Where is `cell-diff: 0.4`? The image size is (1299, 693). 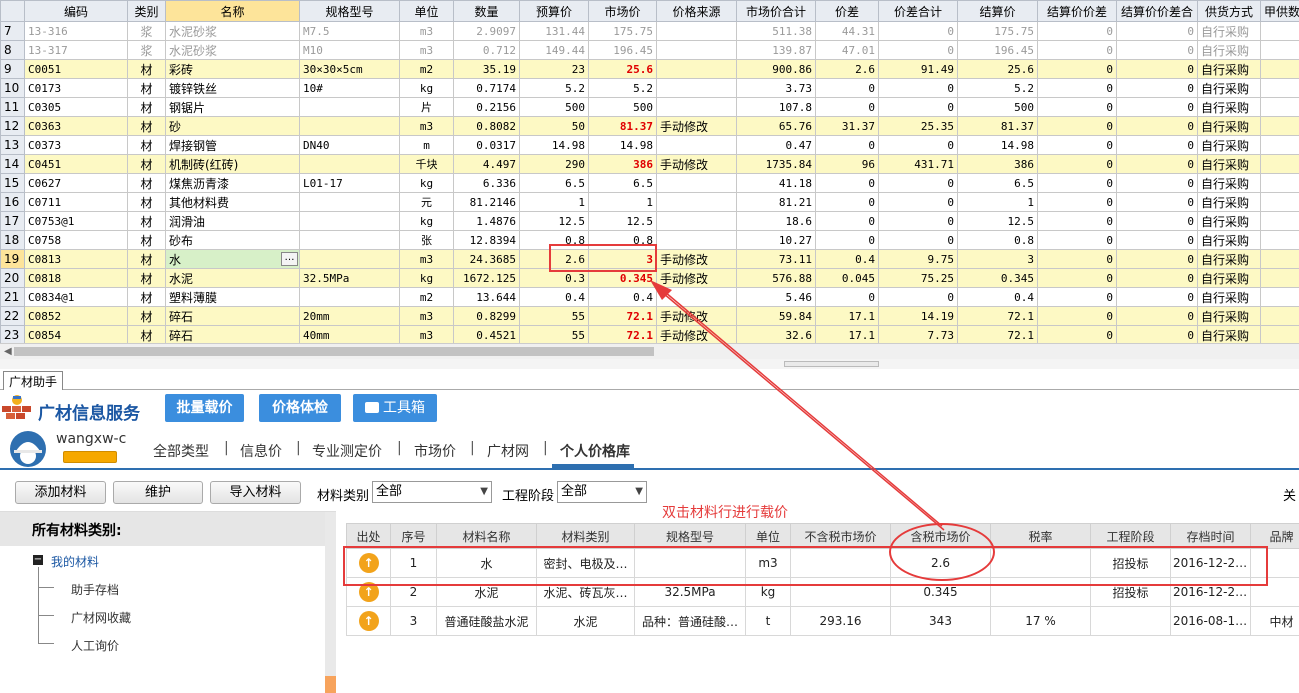 cell-diff: 0.4 is located at coordinates (847, 259).